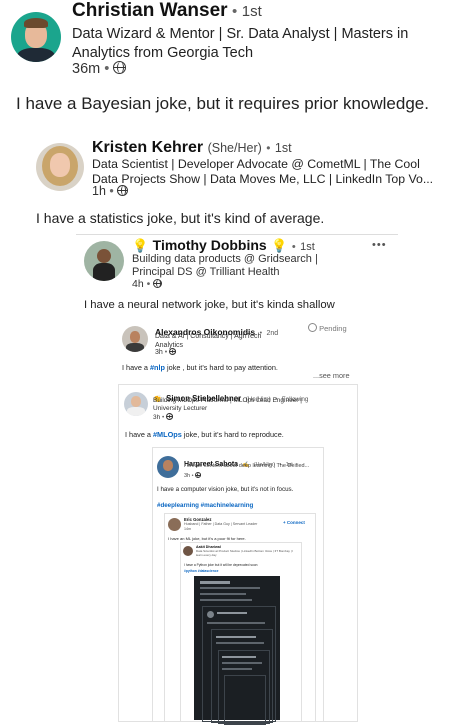 Image resolution: width=474 pixels, height=725 pixels. I want to click on post1-header: Christian Wanser • 1st, so click(167, 11).